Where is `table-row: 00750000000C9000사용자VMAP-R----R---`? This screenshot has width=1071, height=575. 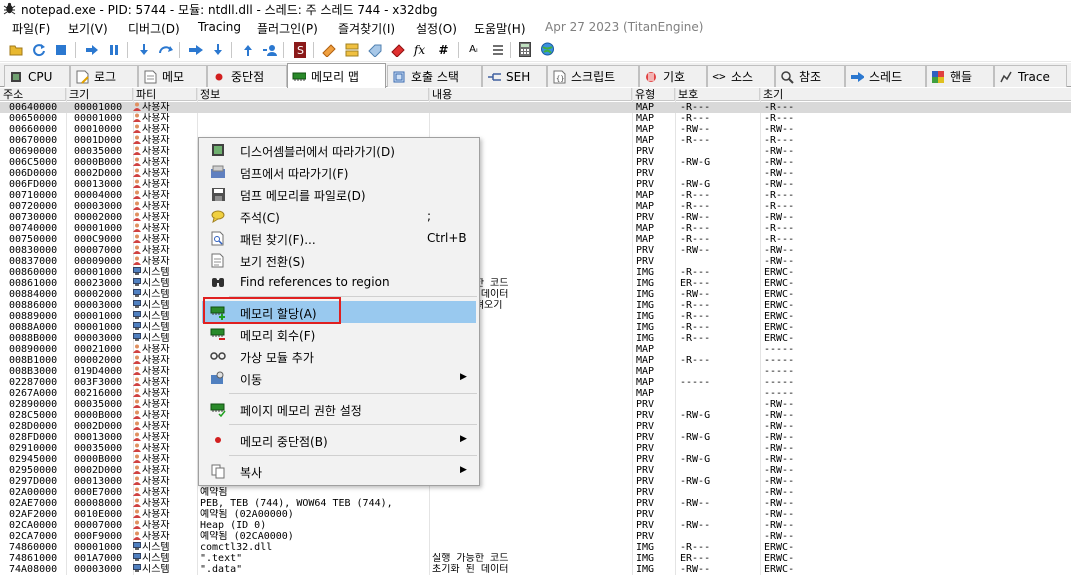 table-row: 00750000000C9000사용자VMAP-R----R--- is located at coordinates (535, 239).